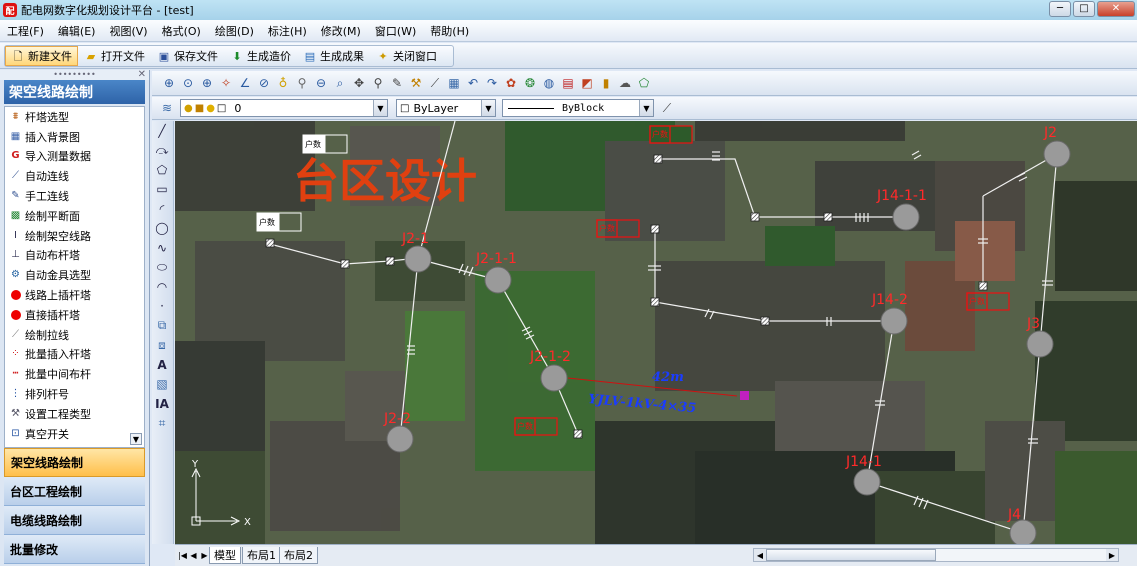  What do you see at coordinates (449, 31) in the screenshot?
I see `menu-help: 帮助(H)` at bounding box center [449, 31].